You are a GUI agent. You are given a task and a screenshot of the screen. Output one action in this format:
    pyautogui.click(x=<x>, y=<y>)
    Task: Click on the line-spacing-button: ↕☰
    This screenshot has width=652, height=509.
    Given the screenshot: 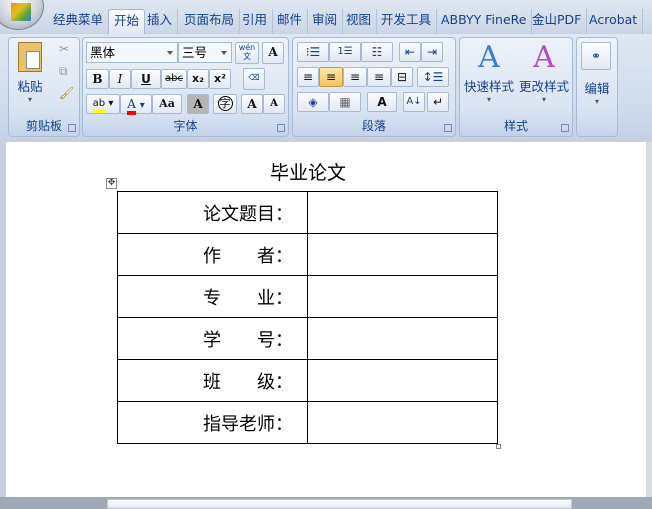 What is the action you would take?
    pyautogui.click(x=433, y=77)
    